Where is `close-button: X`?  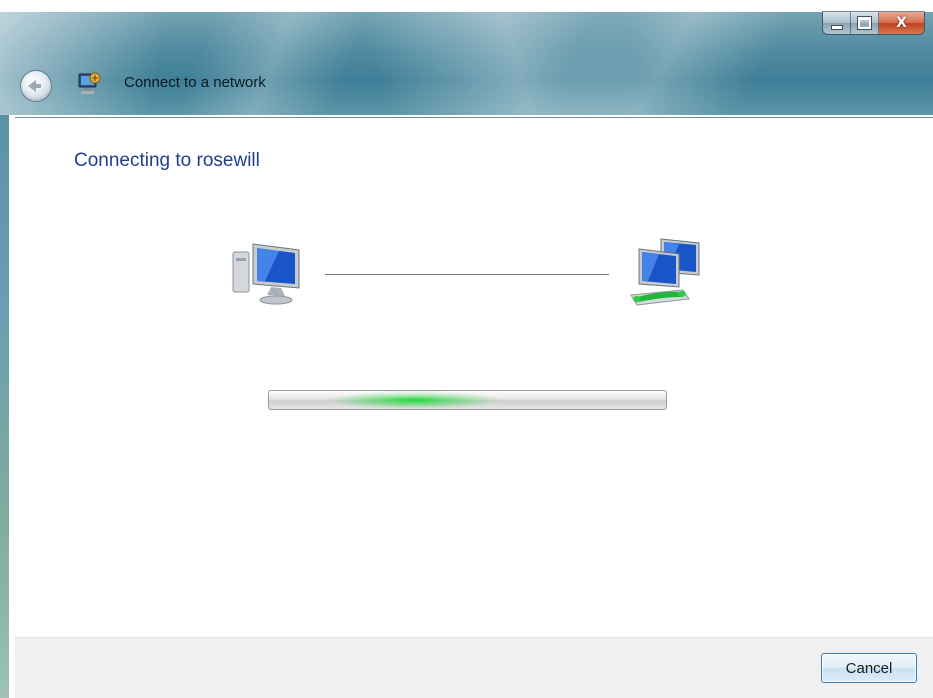 close-button: X is located at coordinates (901, 23).